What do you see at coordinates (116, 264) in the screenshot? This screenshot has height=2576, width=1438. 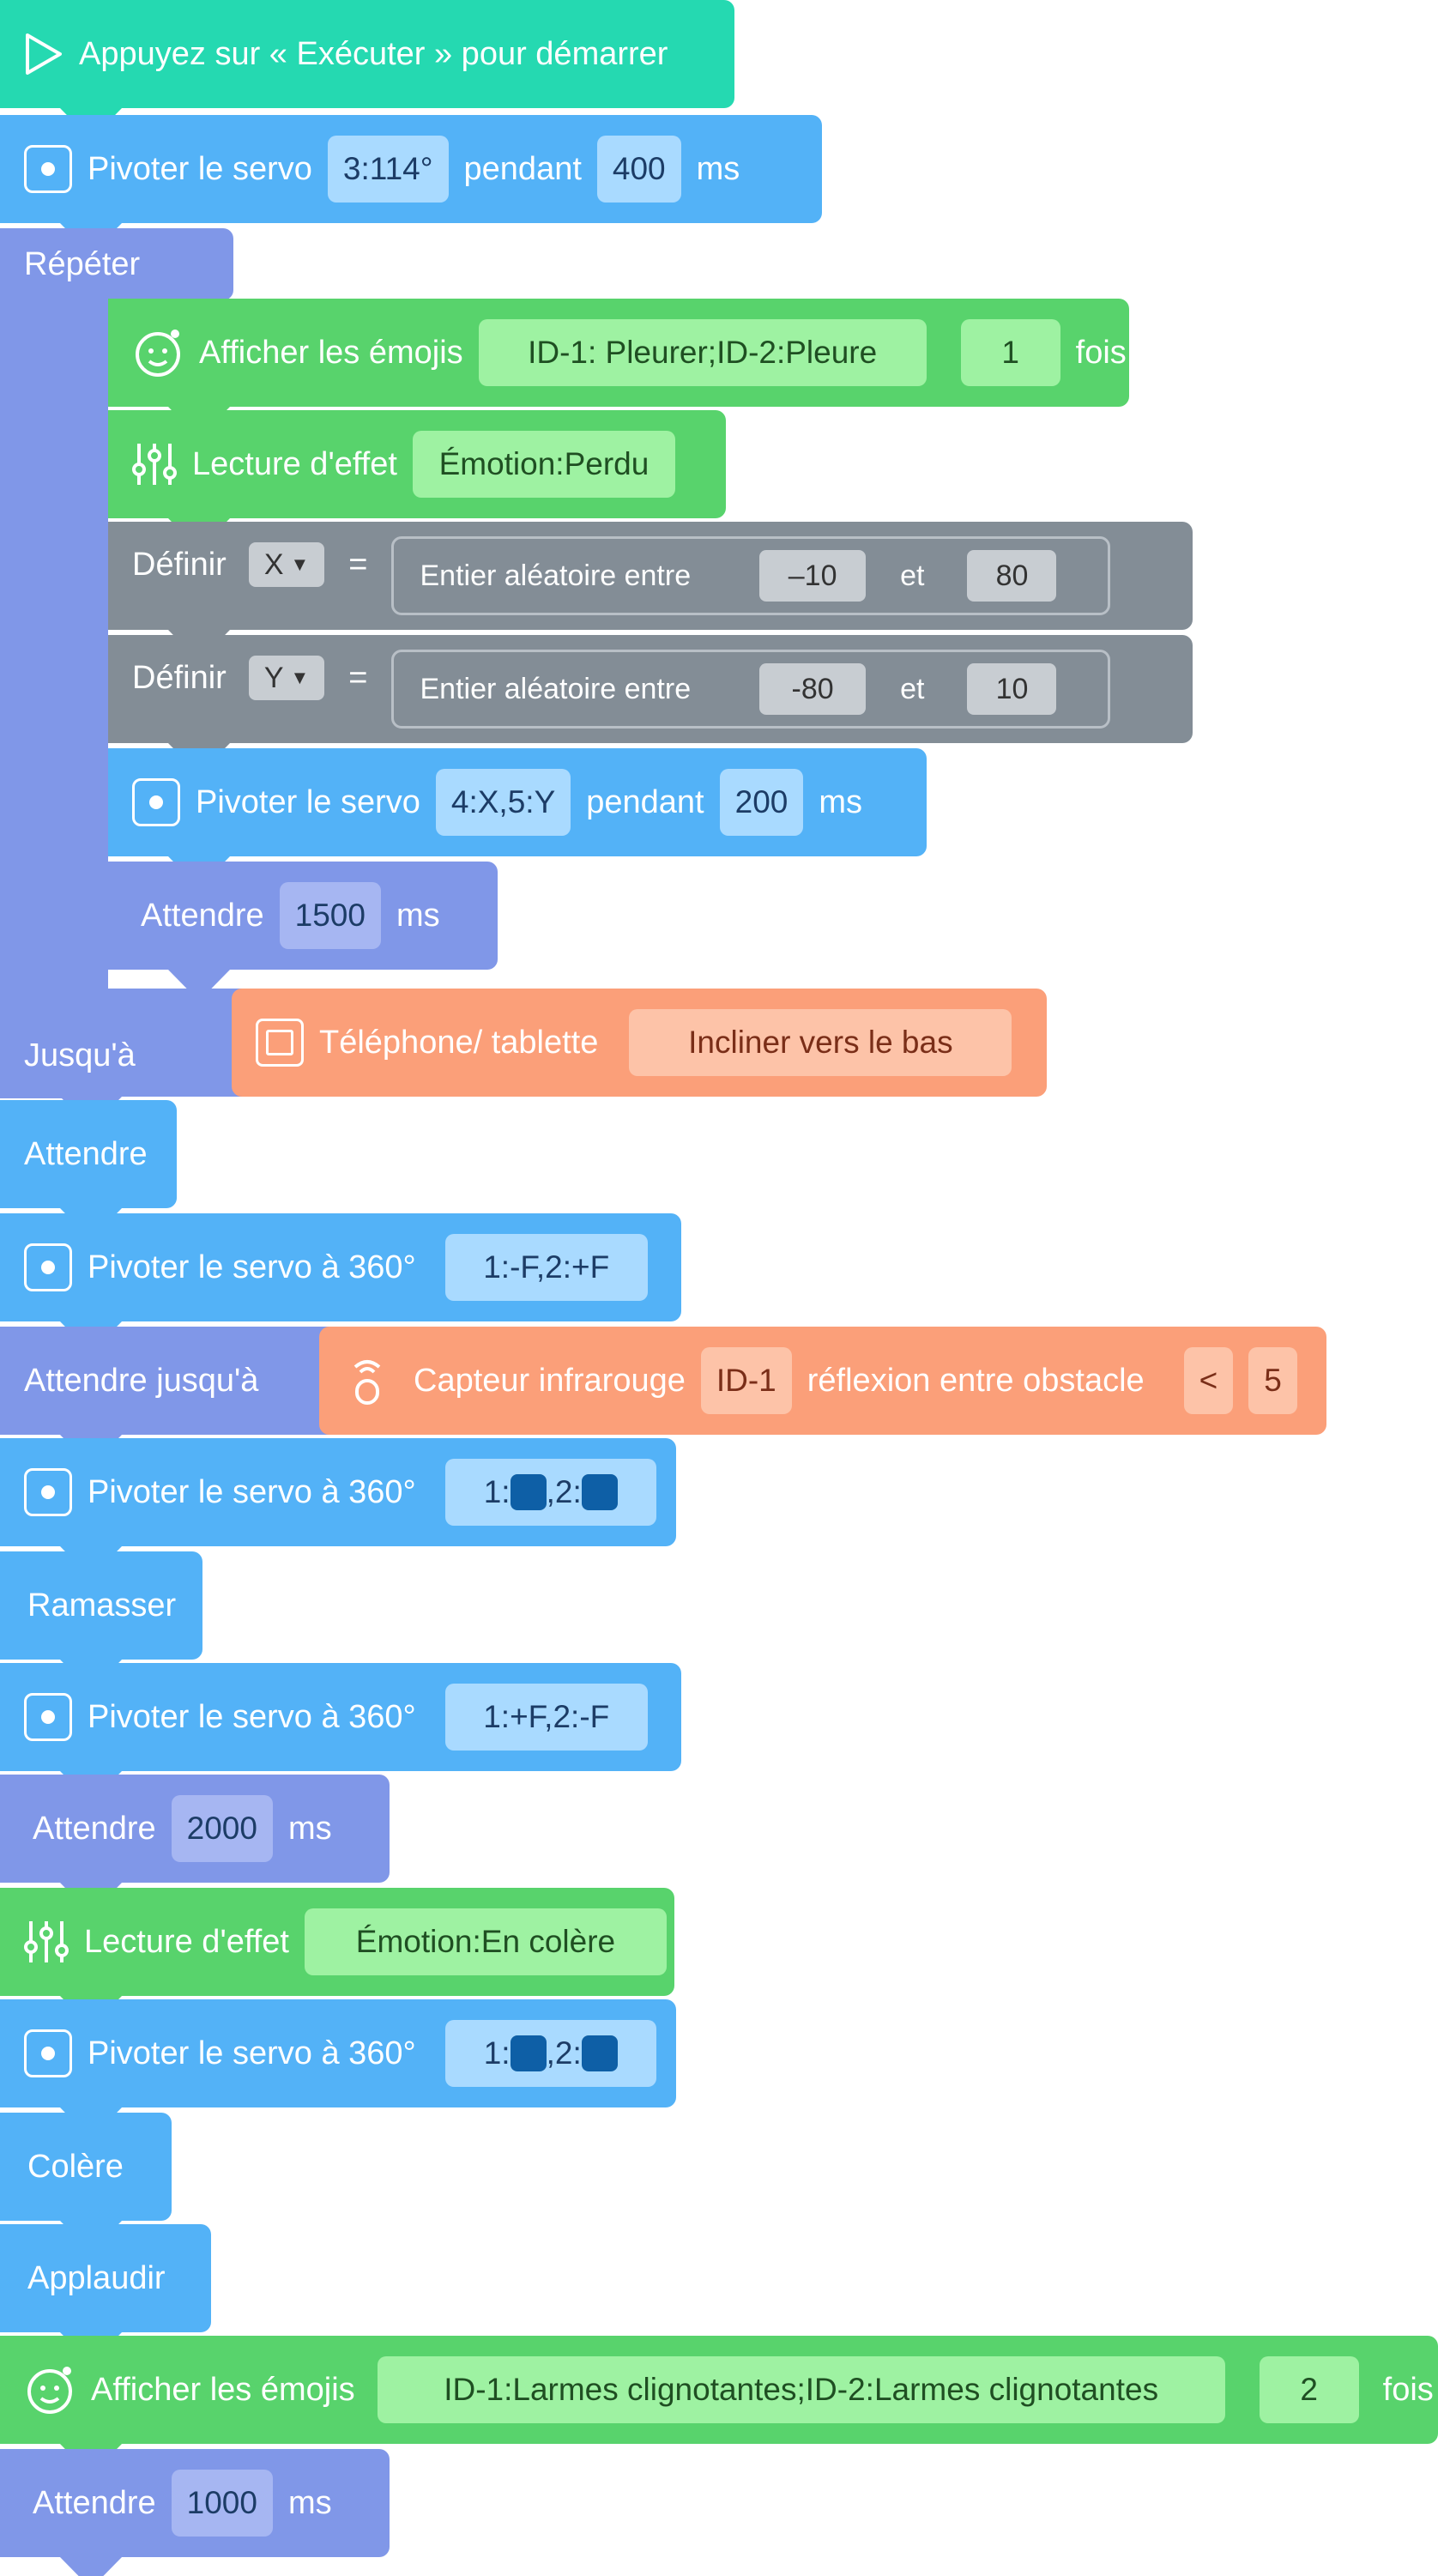 I see `repeat-block: Répéter` at bounding box center [116, 264].